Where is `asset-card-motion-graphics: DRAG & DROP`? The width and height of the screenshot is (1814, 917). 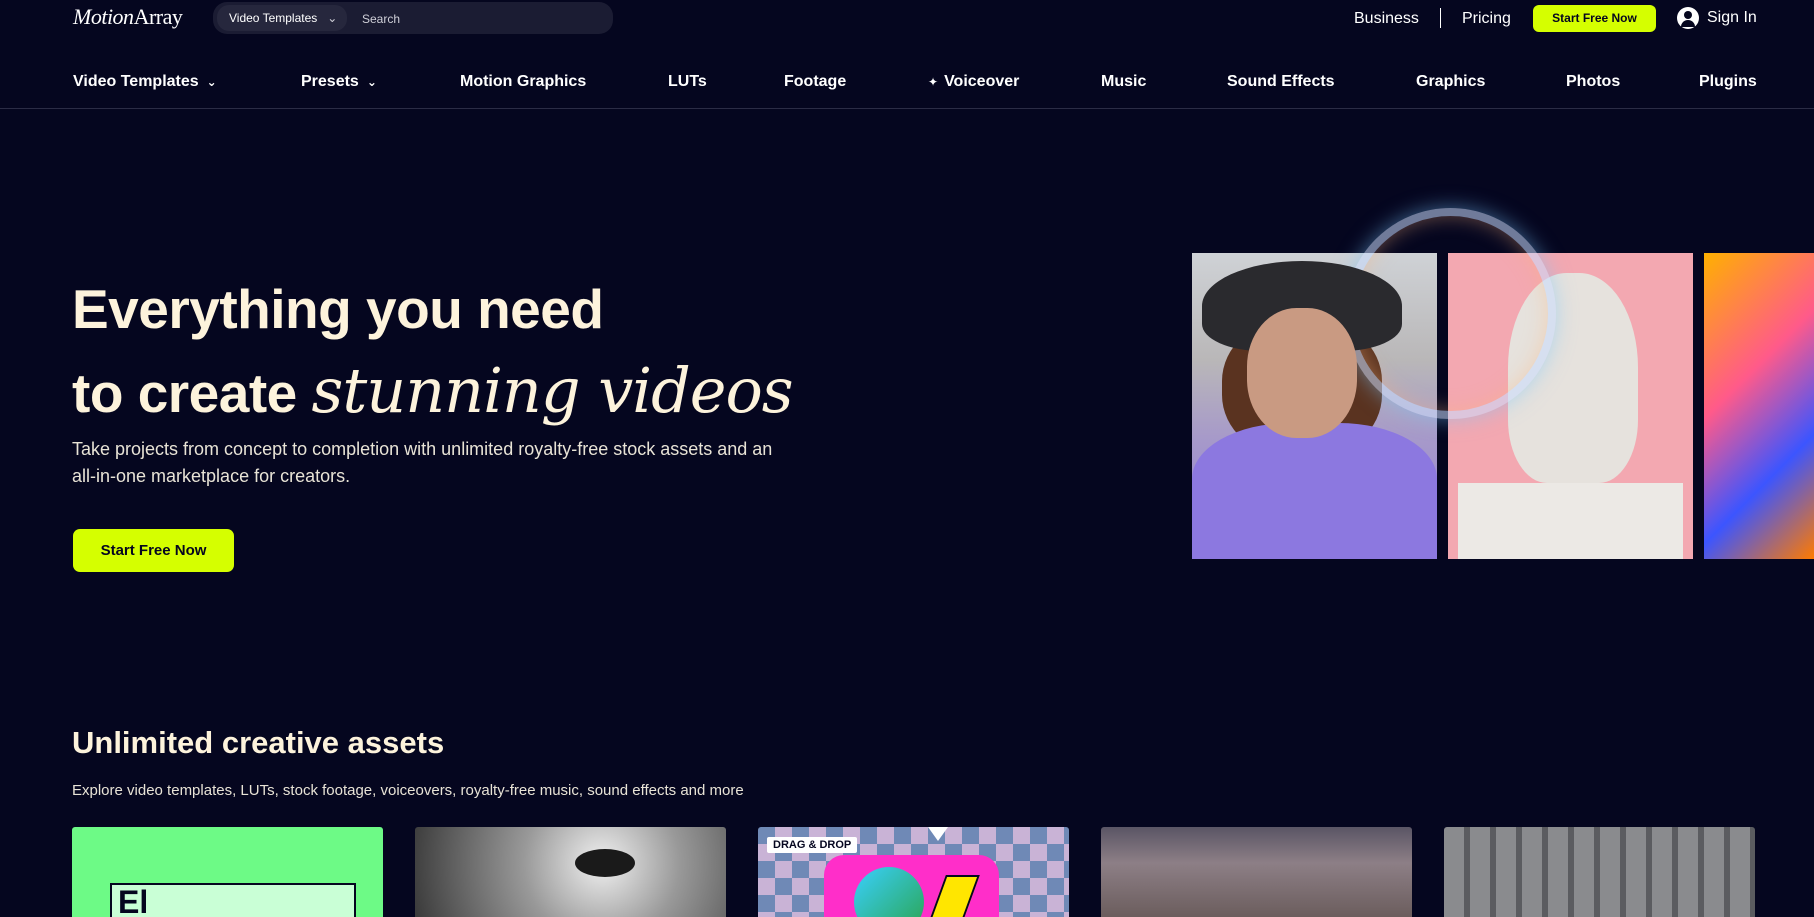
asset-card-motion-graphics: DRAG & DROP is located at coordinates (913, 872).